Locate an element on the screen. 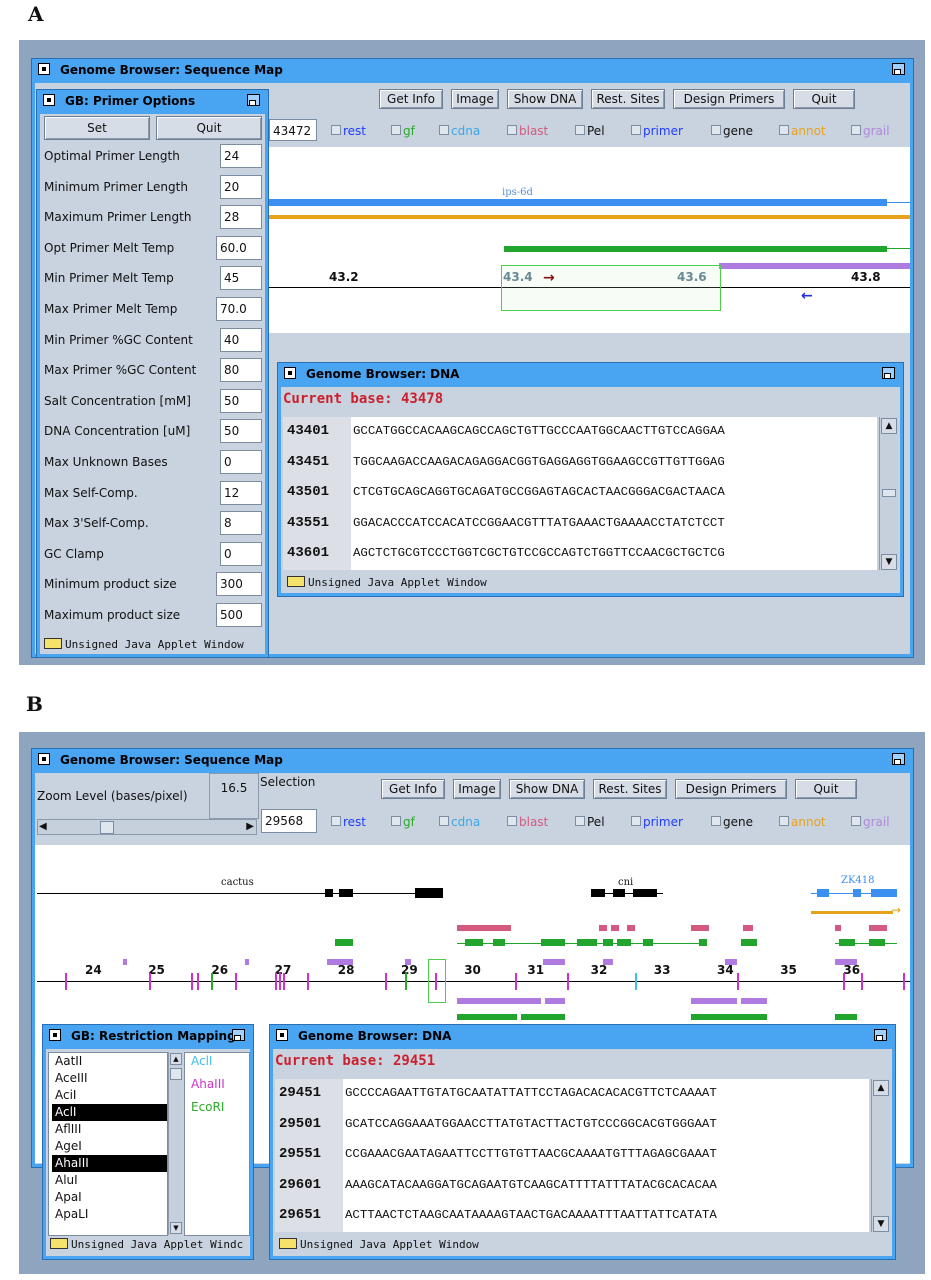 This screenshot has width=931, height=1280. enzyme-list-item: AhaIII is located at coordinates (109, 1163).